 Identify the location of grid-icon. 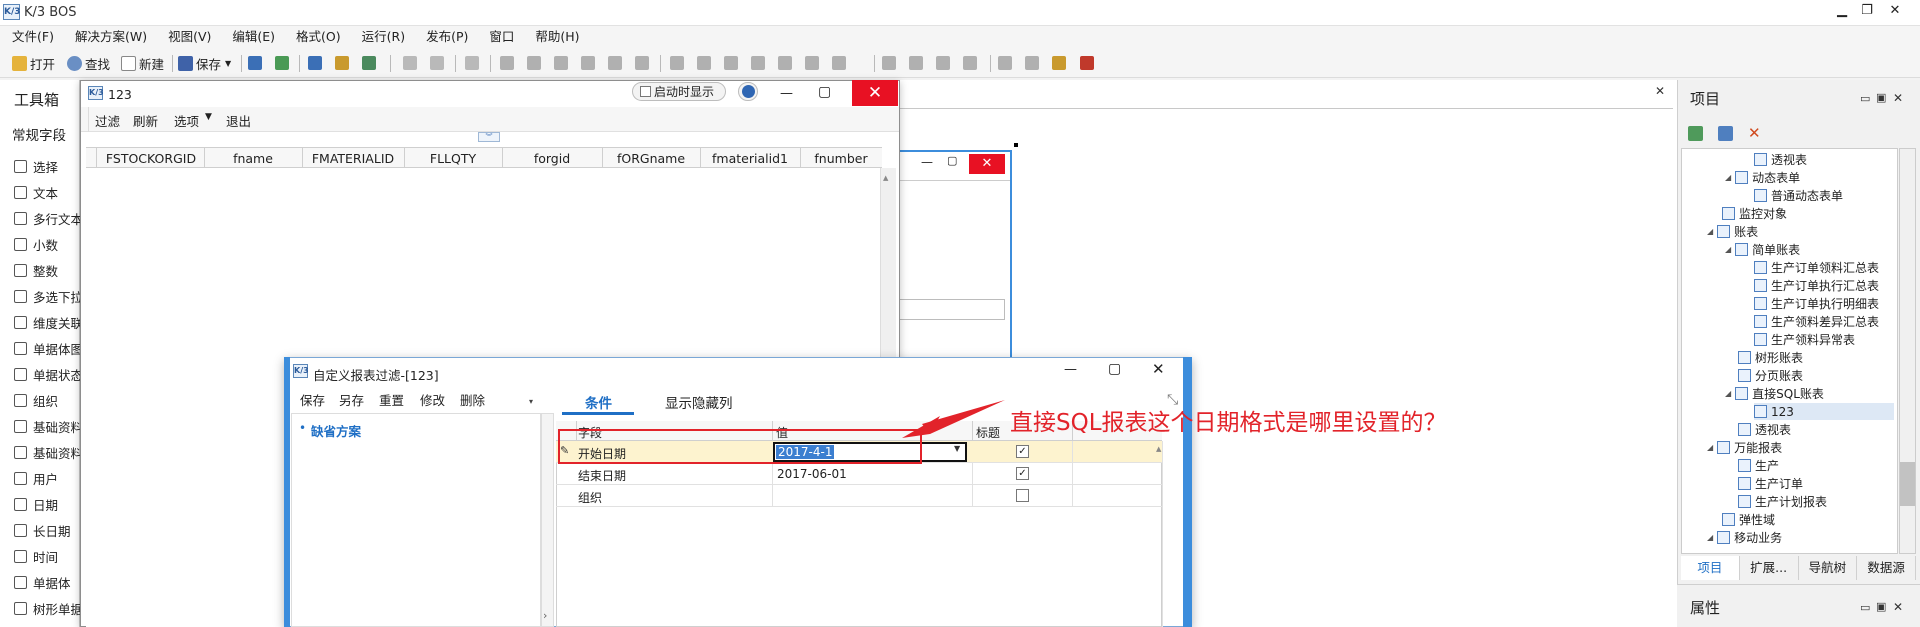
(812, 63).